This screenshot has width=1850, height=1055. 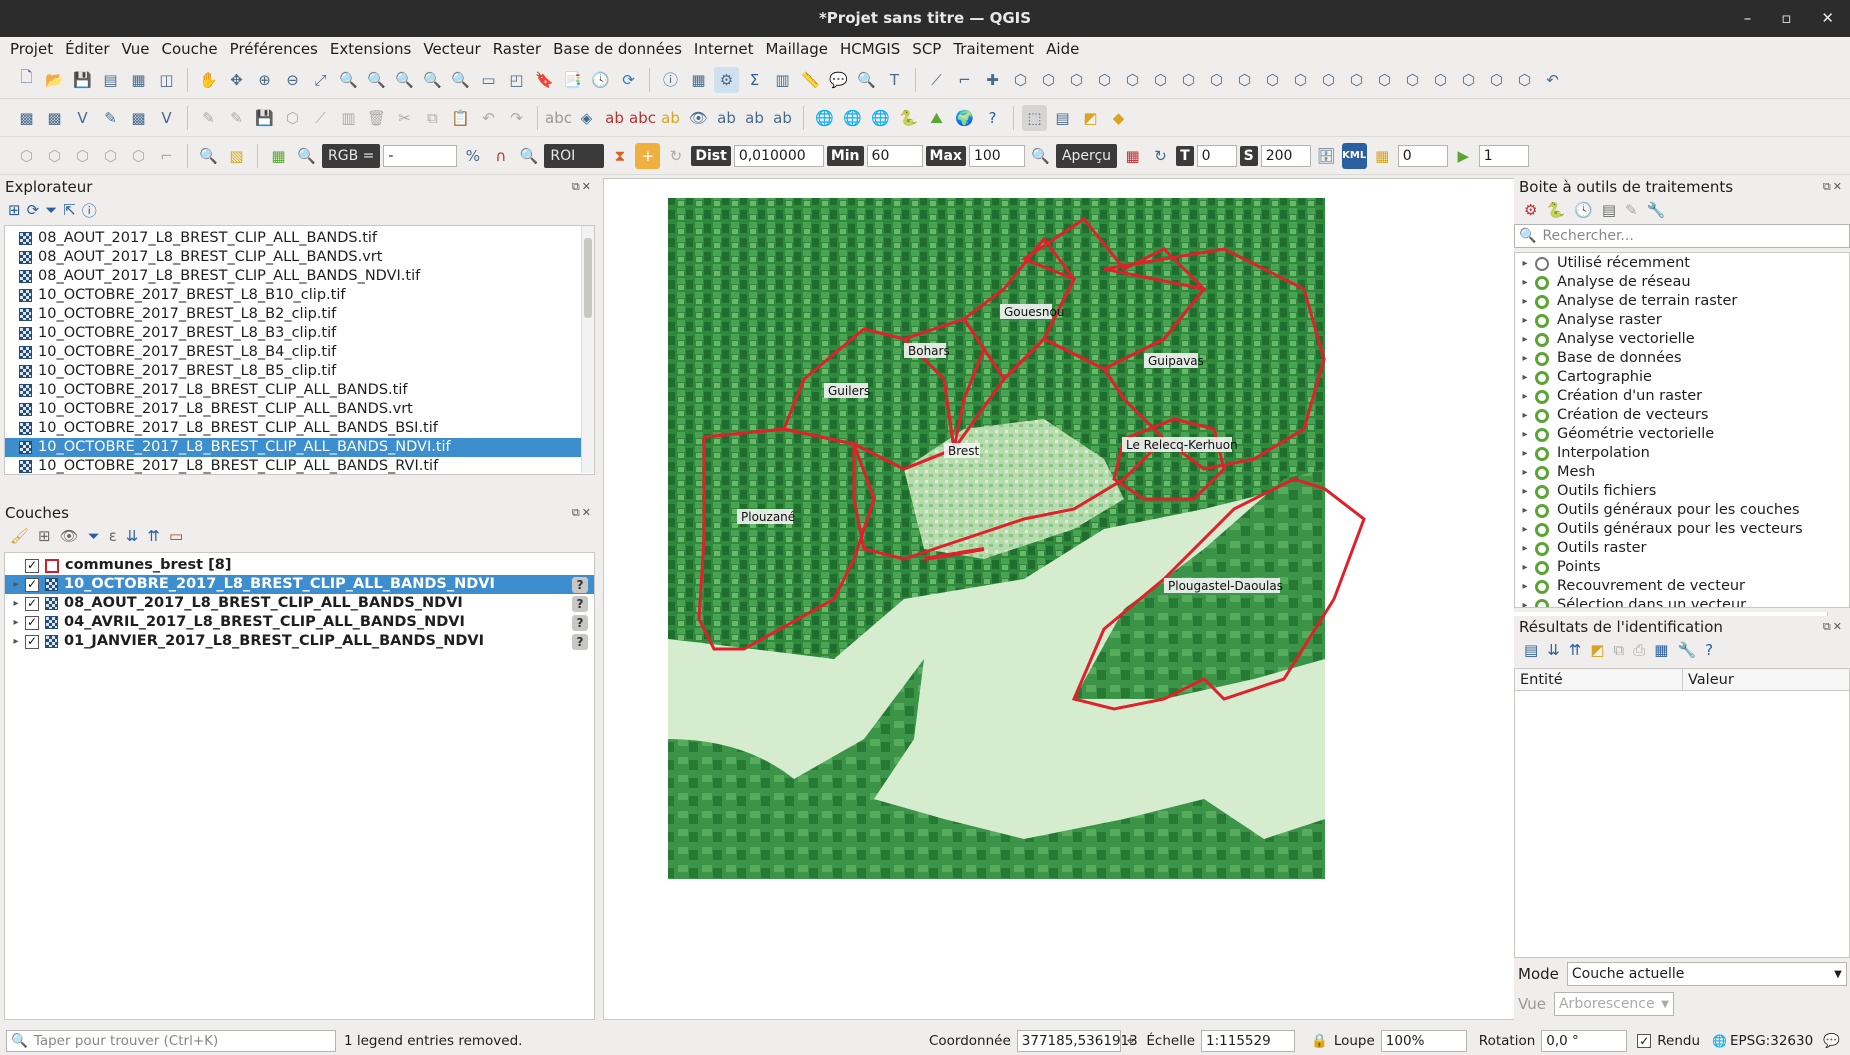 What do you see at coordinates (1068, 49) in the screenshot?
I see `menu-aide: Aide` at bounding box center [1068, 49].